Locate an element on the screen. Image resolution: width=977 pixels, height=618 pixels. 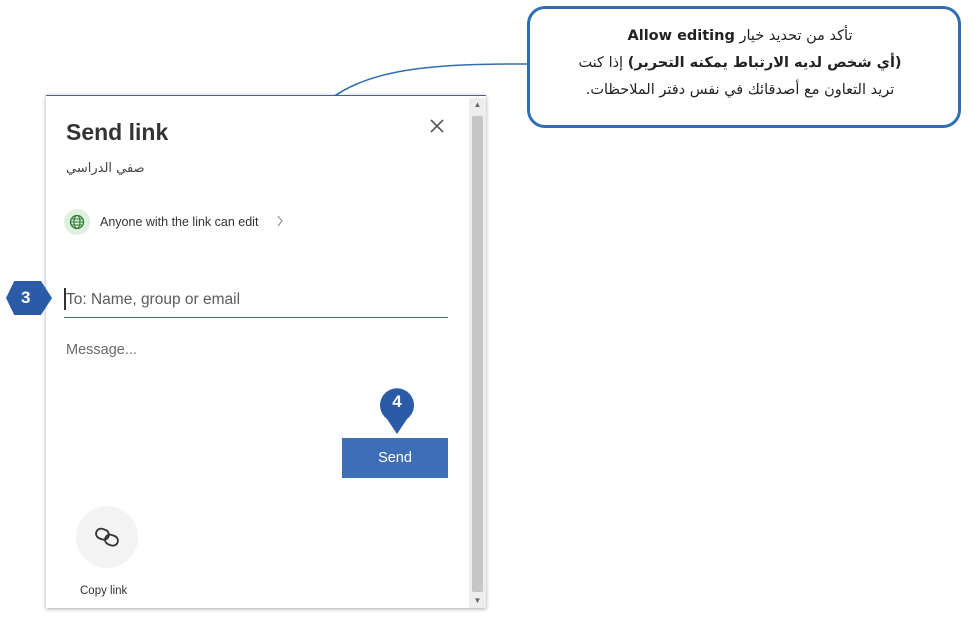
callout-line2-rest: إذا كنت is located at coordinates (601, 63).